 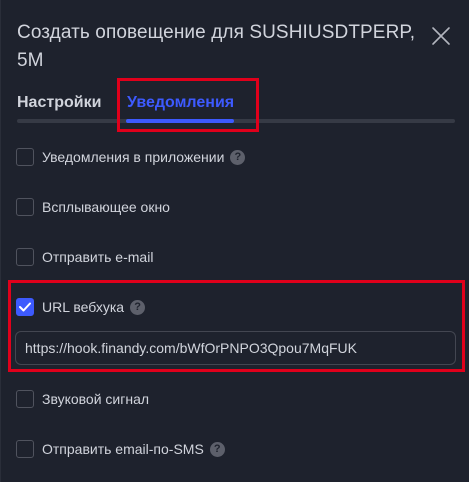 What do you see at coordinates (98, 257) in the screenshot?
I see `option-label: Отправить e-mail` at bounding box center [98, 257].